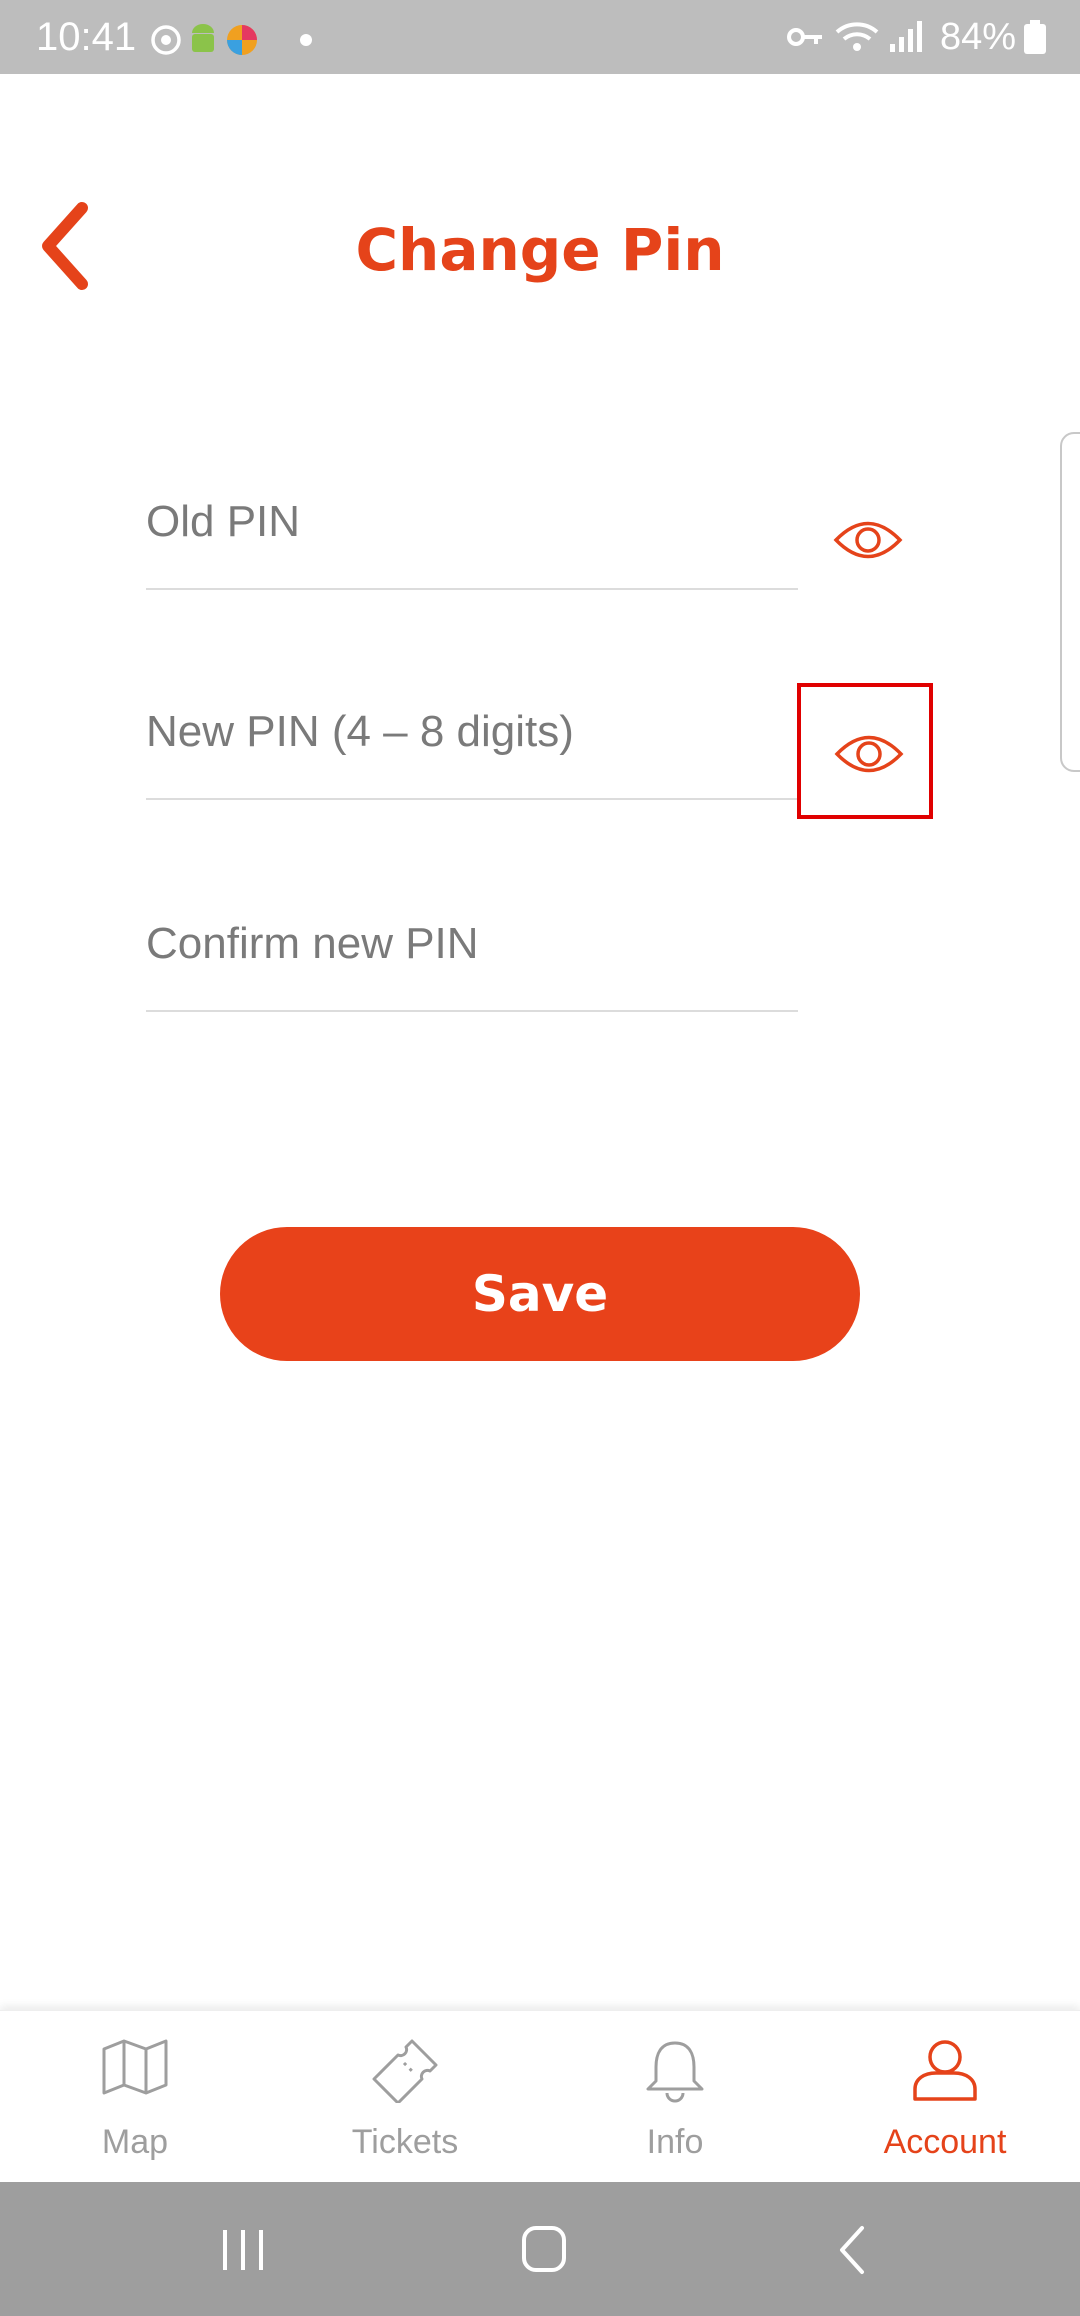  What do you see at coordinates (1035, 37) in the screenshot?
I see `battery-icon` at bounding box center [1035, 37].